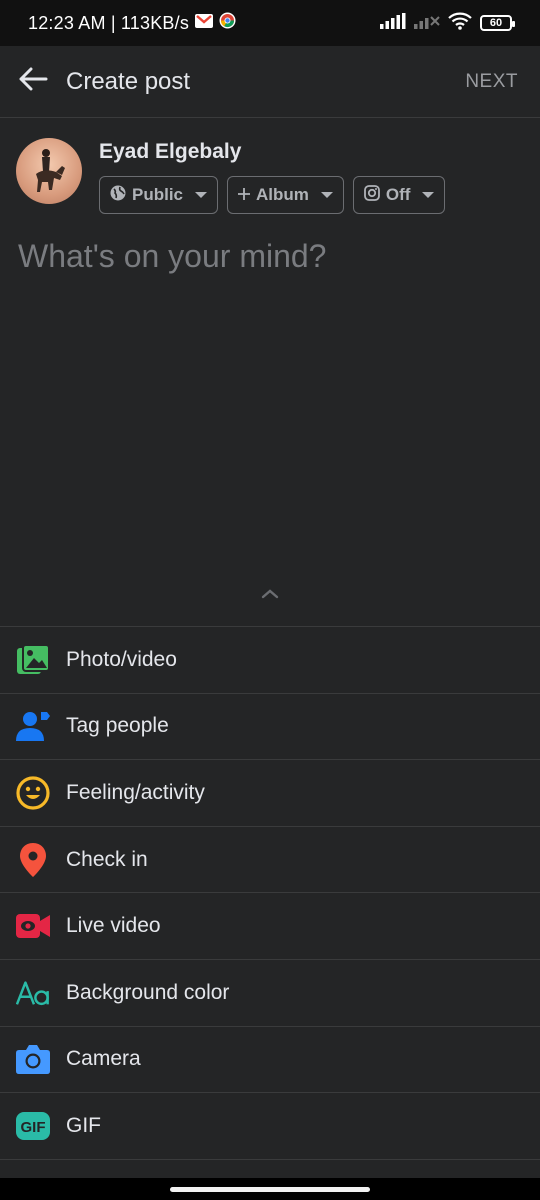  I want to click on album-label: Album, so click(282, 194).